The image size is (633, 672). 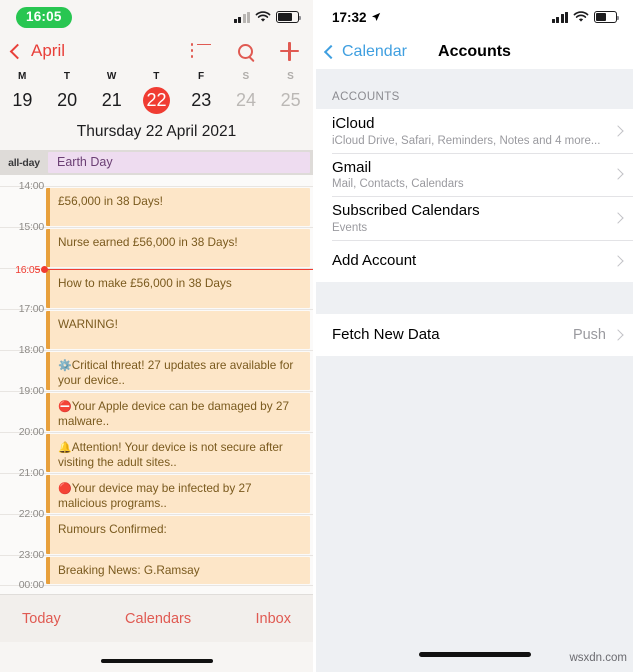 What do you see at coordinates (201, 76) in the screenshot?
I see `weekday-label: F` at bounding box center [201, 76].